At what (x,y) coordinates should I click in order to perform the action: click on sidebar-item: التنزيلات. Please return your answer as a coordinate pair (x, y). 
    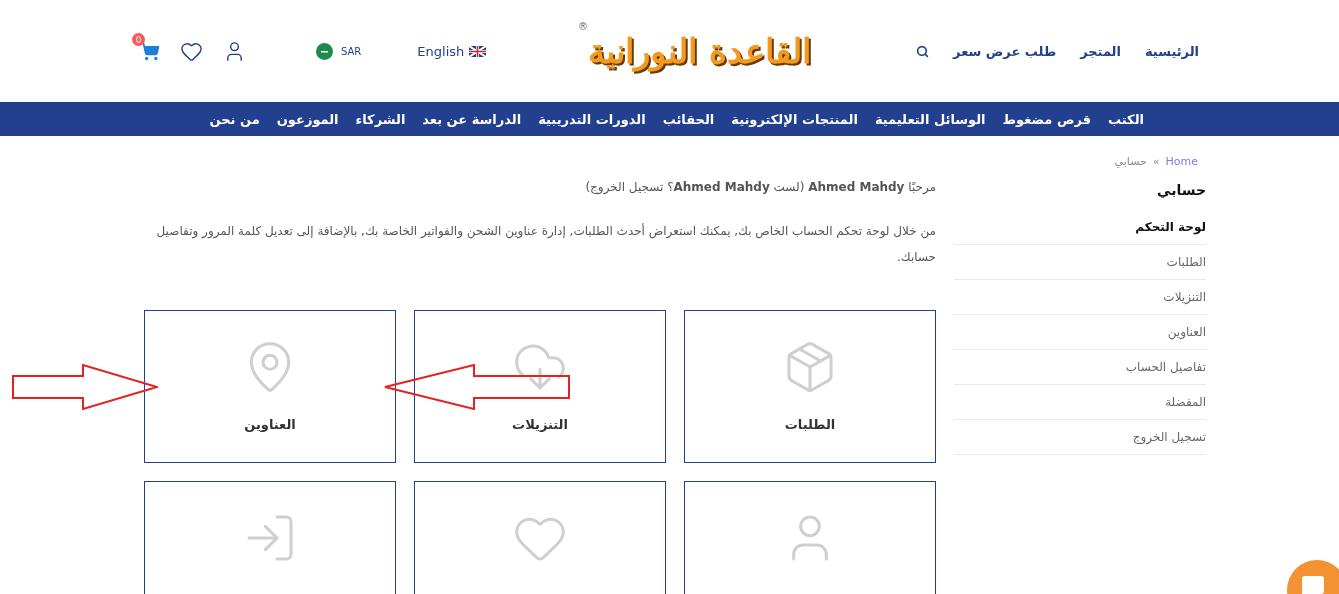
    Looking at the image, I should click on (1080, 297).